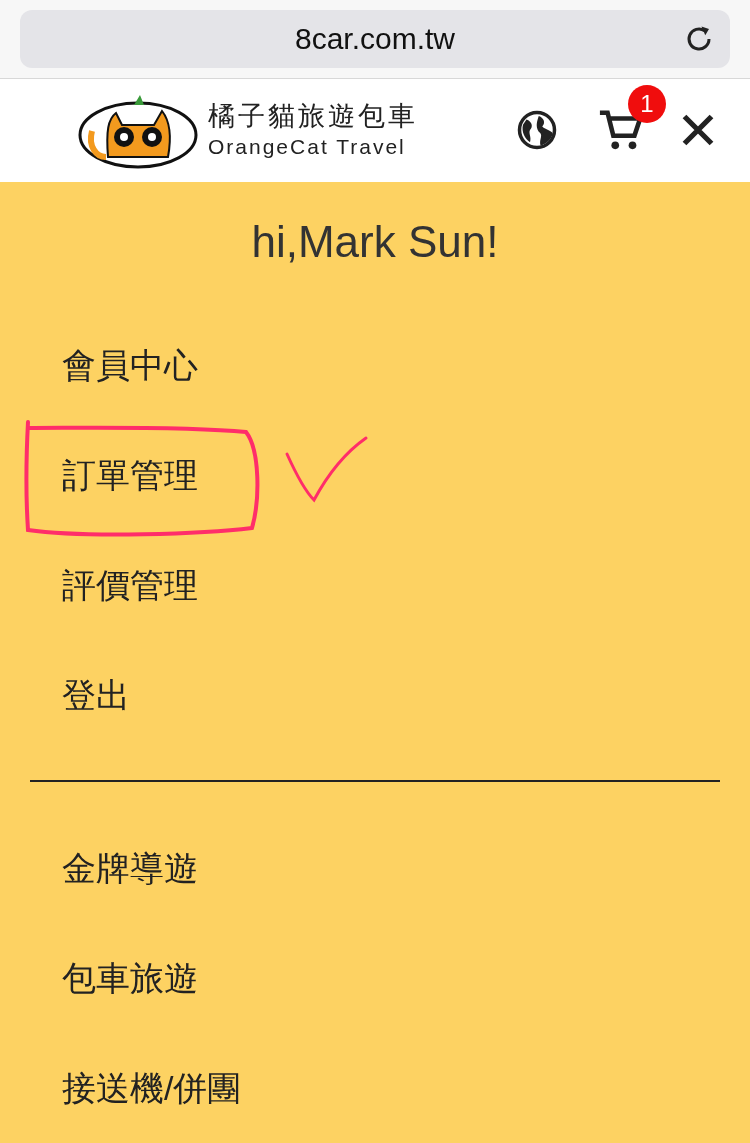  Describe the element at coordinates (130, 868) in the screenshot. I see `menu-item: 金牌導遊` at that location.